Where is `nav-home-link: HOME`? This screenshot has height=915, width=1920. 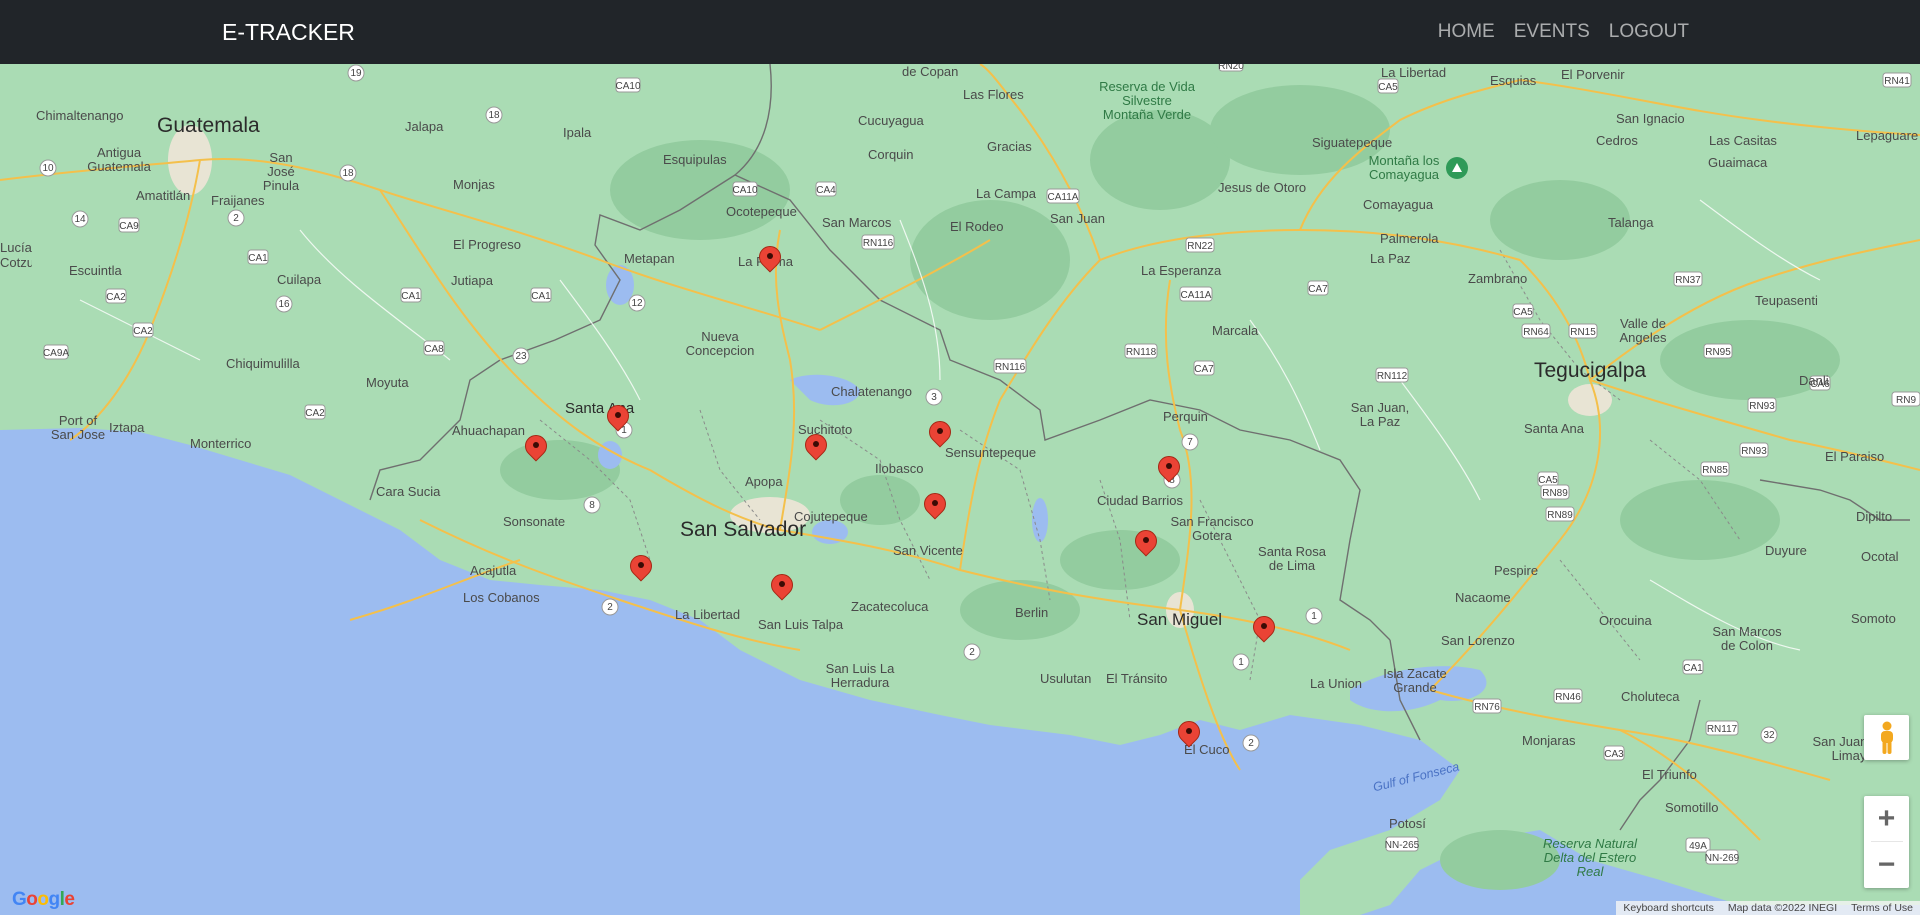
nav-home-link: HOME is located at coordinates (1466, 32).